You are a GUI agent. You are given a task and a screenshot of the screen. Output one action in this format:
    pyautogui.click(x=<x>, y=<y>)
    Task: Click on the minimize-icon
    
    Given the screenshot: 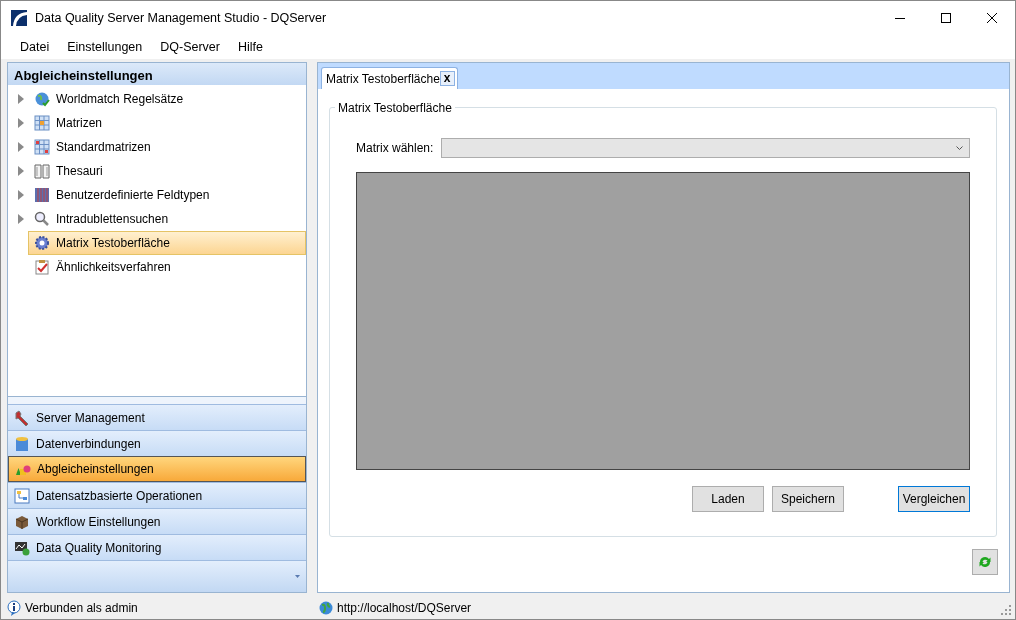 What is the action you would take?
    pyautogui.click(x=900, y=18)
    